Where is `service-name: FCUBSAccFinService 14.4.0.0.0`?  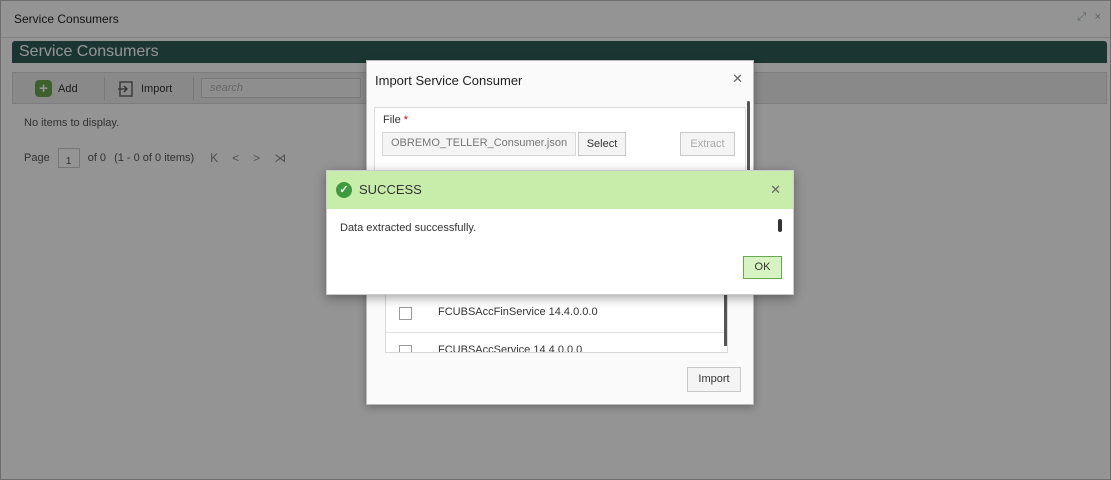 service-name: FCUBSAccFinService 14.4.0.0.0 is located at coordinates (518, 312).